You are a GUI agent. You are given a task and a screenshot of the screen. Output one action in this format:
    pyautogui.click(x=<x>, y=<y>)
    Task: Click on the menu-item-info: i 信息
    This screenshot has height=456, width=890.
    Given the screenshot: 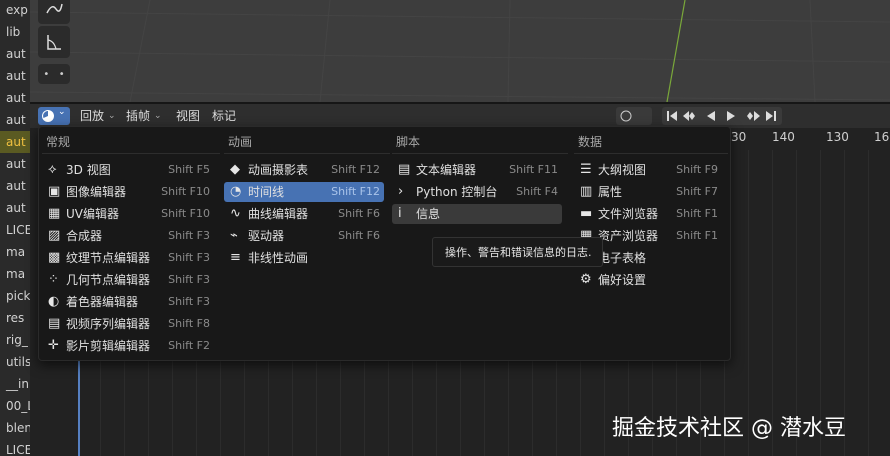 What is the action you would take?
    pyautogui.click(x=477, y=214)
    